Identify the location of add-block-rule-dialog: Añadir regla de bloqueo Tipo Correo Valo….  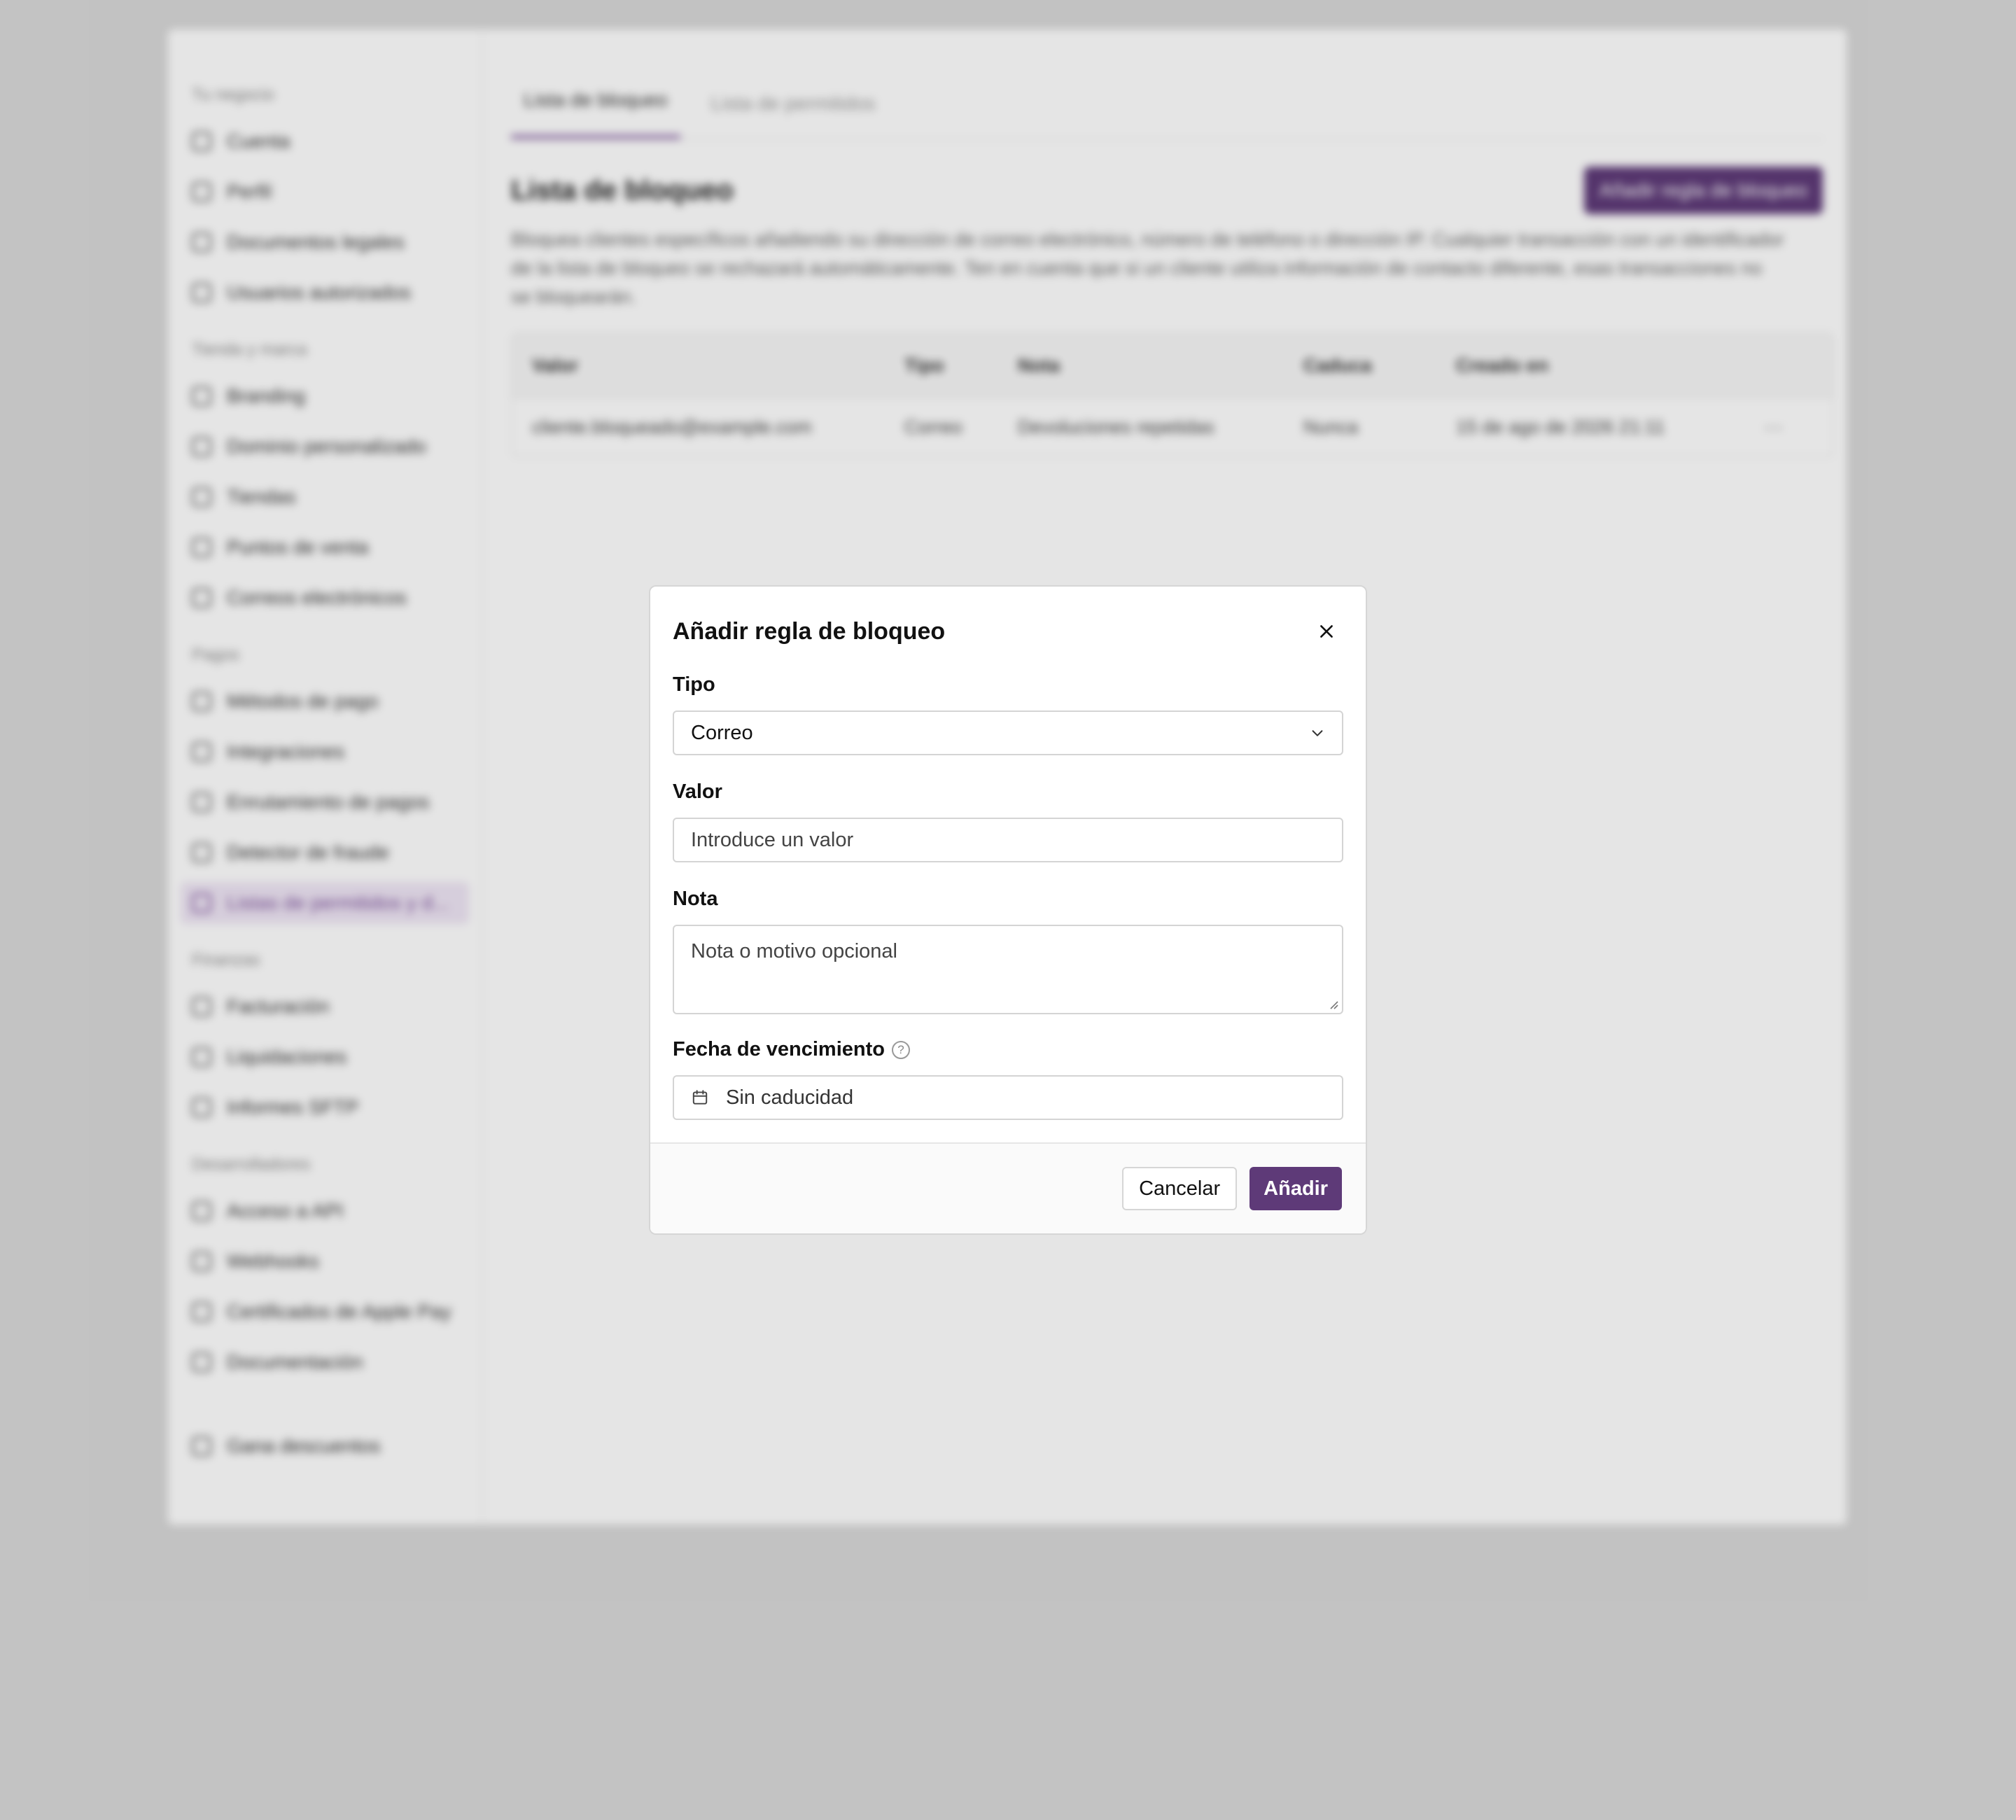
(1008, 910).